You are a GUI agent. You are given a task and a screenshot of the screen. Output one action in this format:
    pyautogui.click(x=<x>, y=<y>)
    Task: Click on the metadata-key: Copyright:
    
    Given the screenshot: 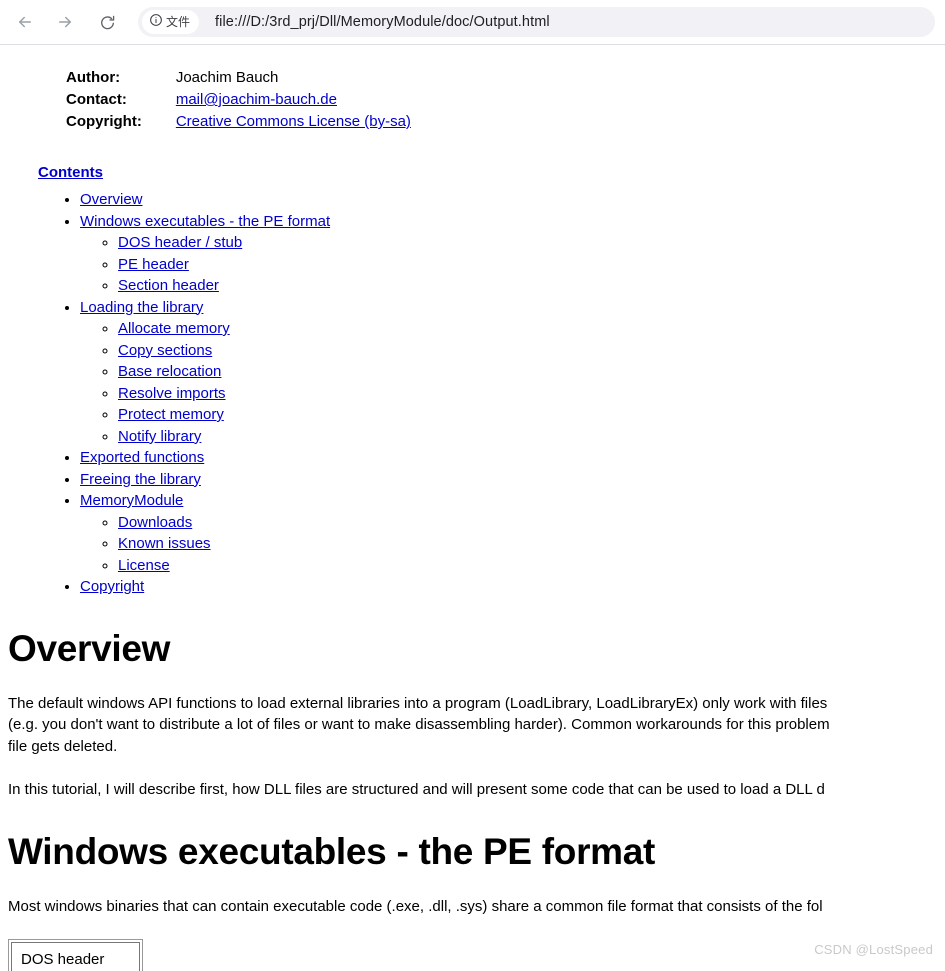 What is the action you would take?
    pyautogui.click(x=104, y=121)
    